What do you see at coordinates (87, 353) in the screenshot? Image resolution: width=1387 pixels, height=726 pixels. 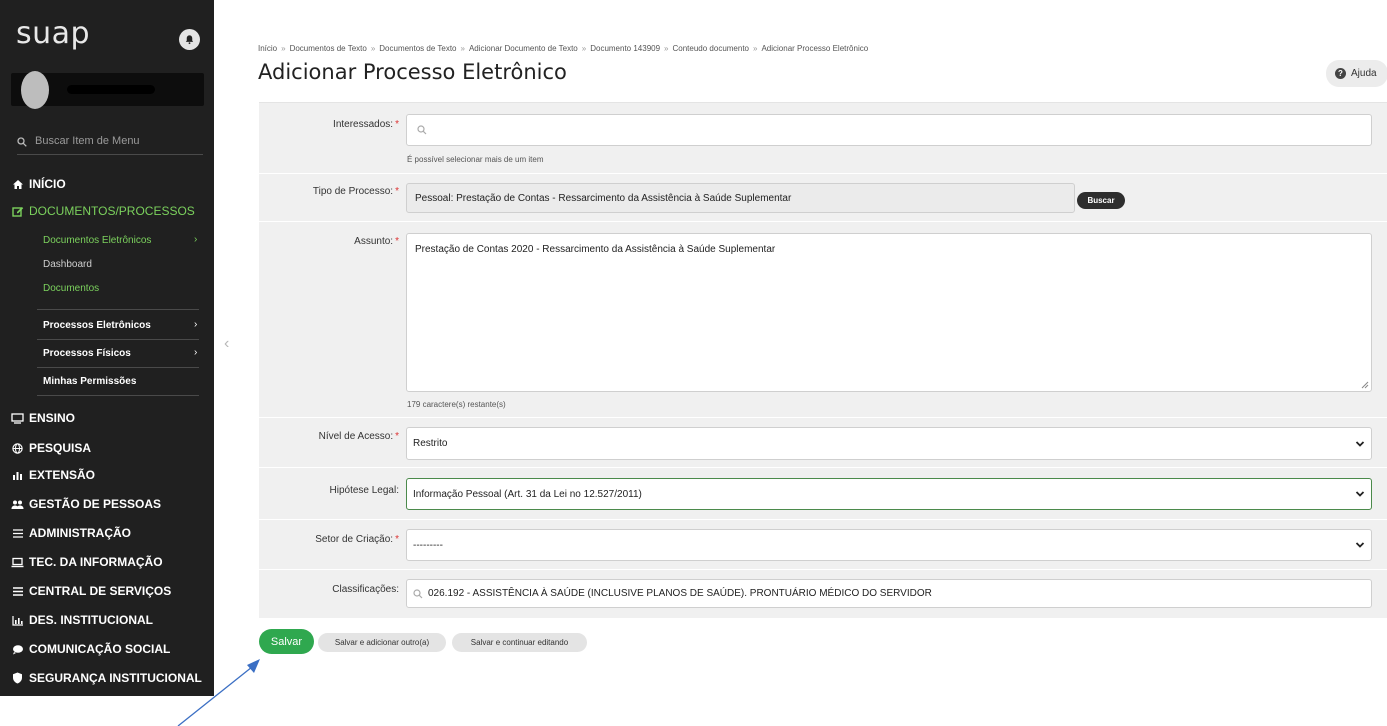 I see `sub-processos-fisicos: Processos Físicos` at bounding box center [87, 353].